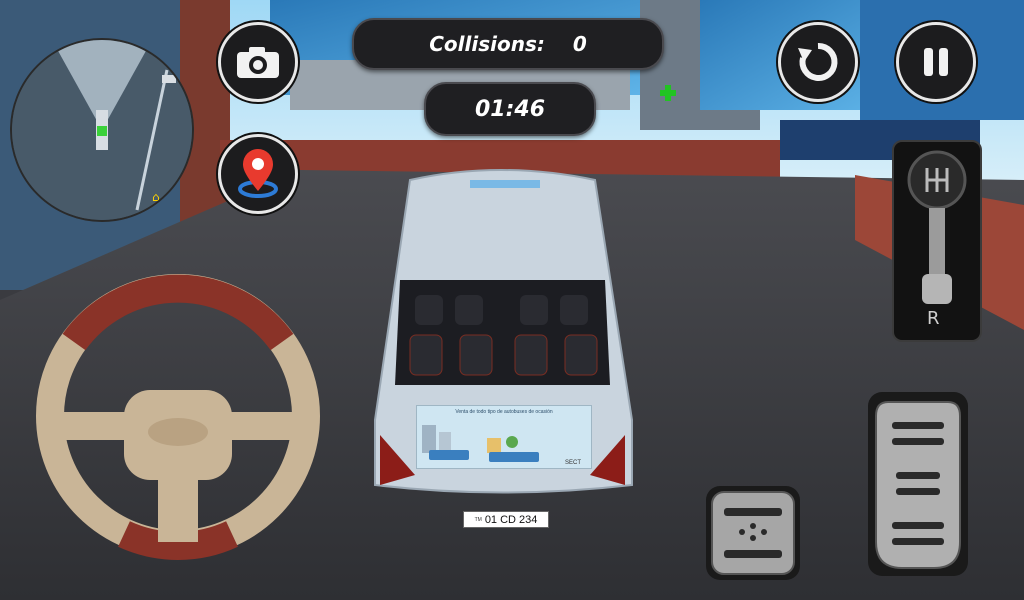 This screenshot has width=1024, height=600. I want to click on license-plate-number: 01 CD 234, so click(511, 519).